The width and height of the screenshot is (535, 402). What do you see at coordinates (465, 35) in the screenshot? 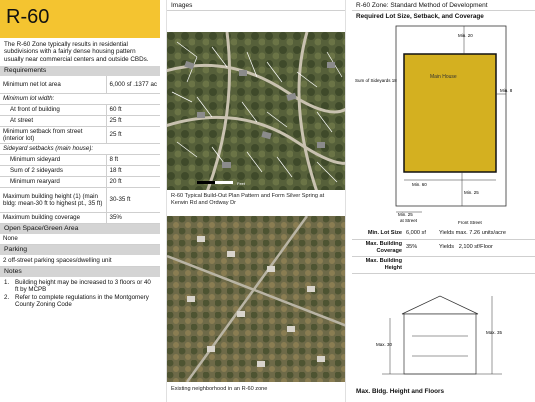
I see `min-rear-label: Min. 20` at bounding box center [465, 35].